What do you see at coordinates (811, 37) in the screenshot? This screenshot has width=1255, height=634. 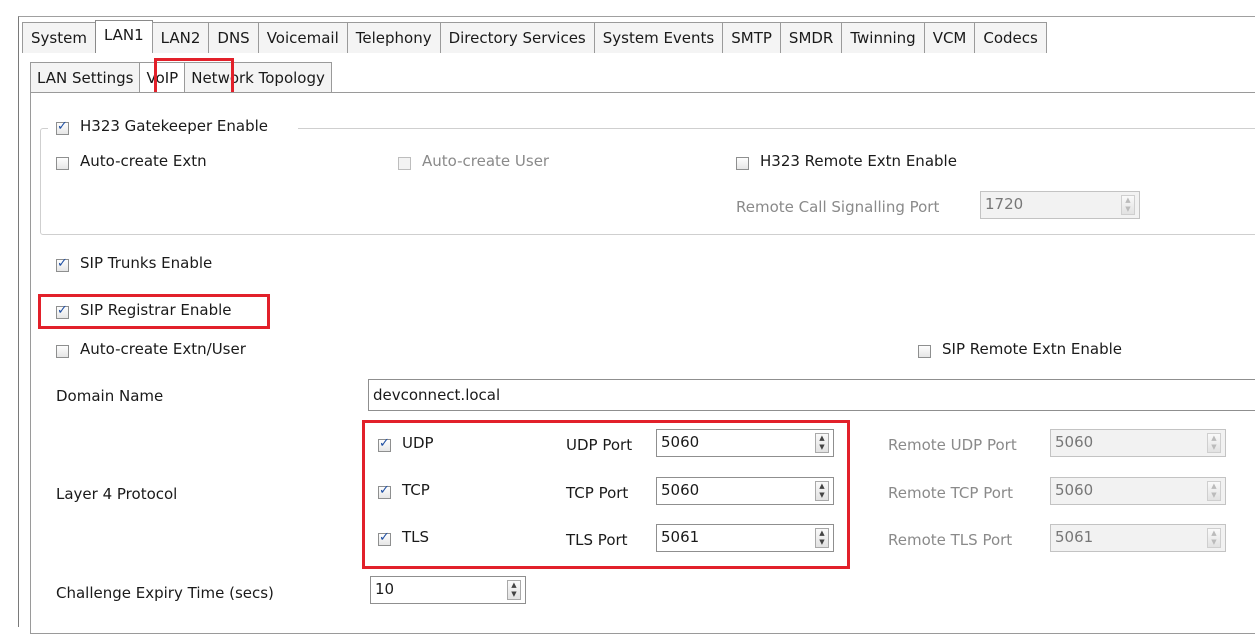 I see `tab-smdr: SMDR` at bounding box center [811, 37].